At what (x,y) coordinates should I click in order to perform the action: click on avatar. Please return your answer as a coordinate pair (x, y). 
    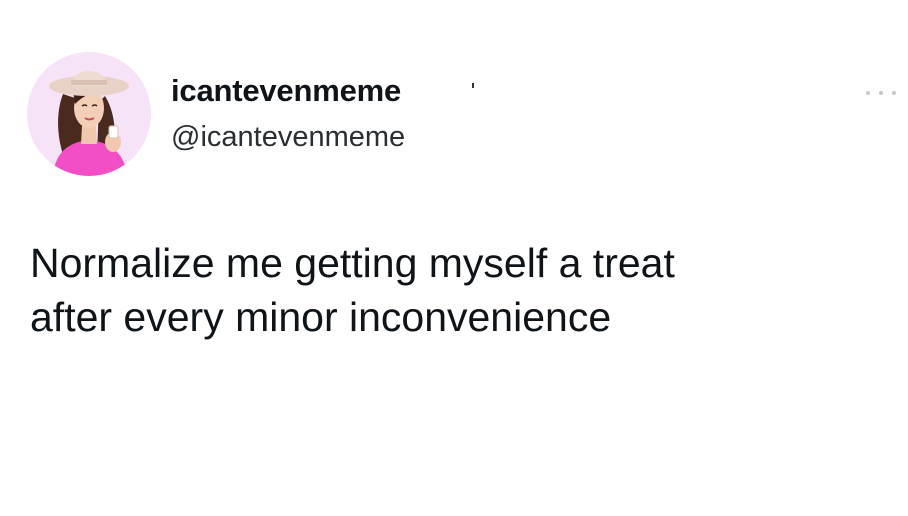
    Looking at the image, I should click on (89, 114).